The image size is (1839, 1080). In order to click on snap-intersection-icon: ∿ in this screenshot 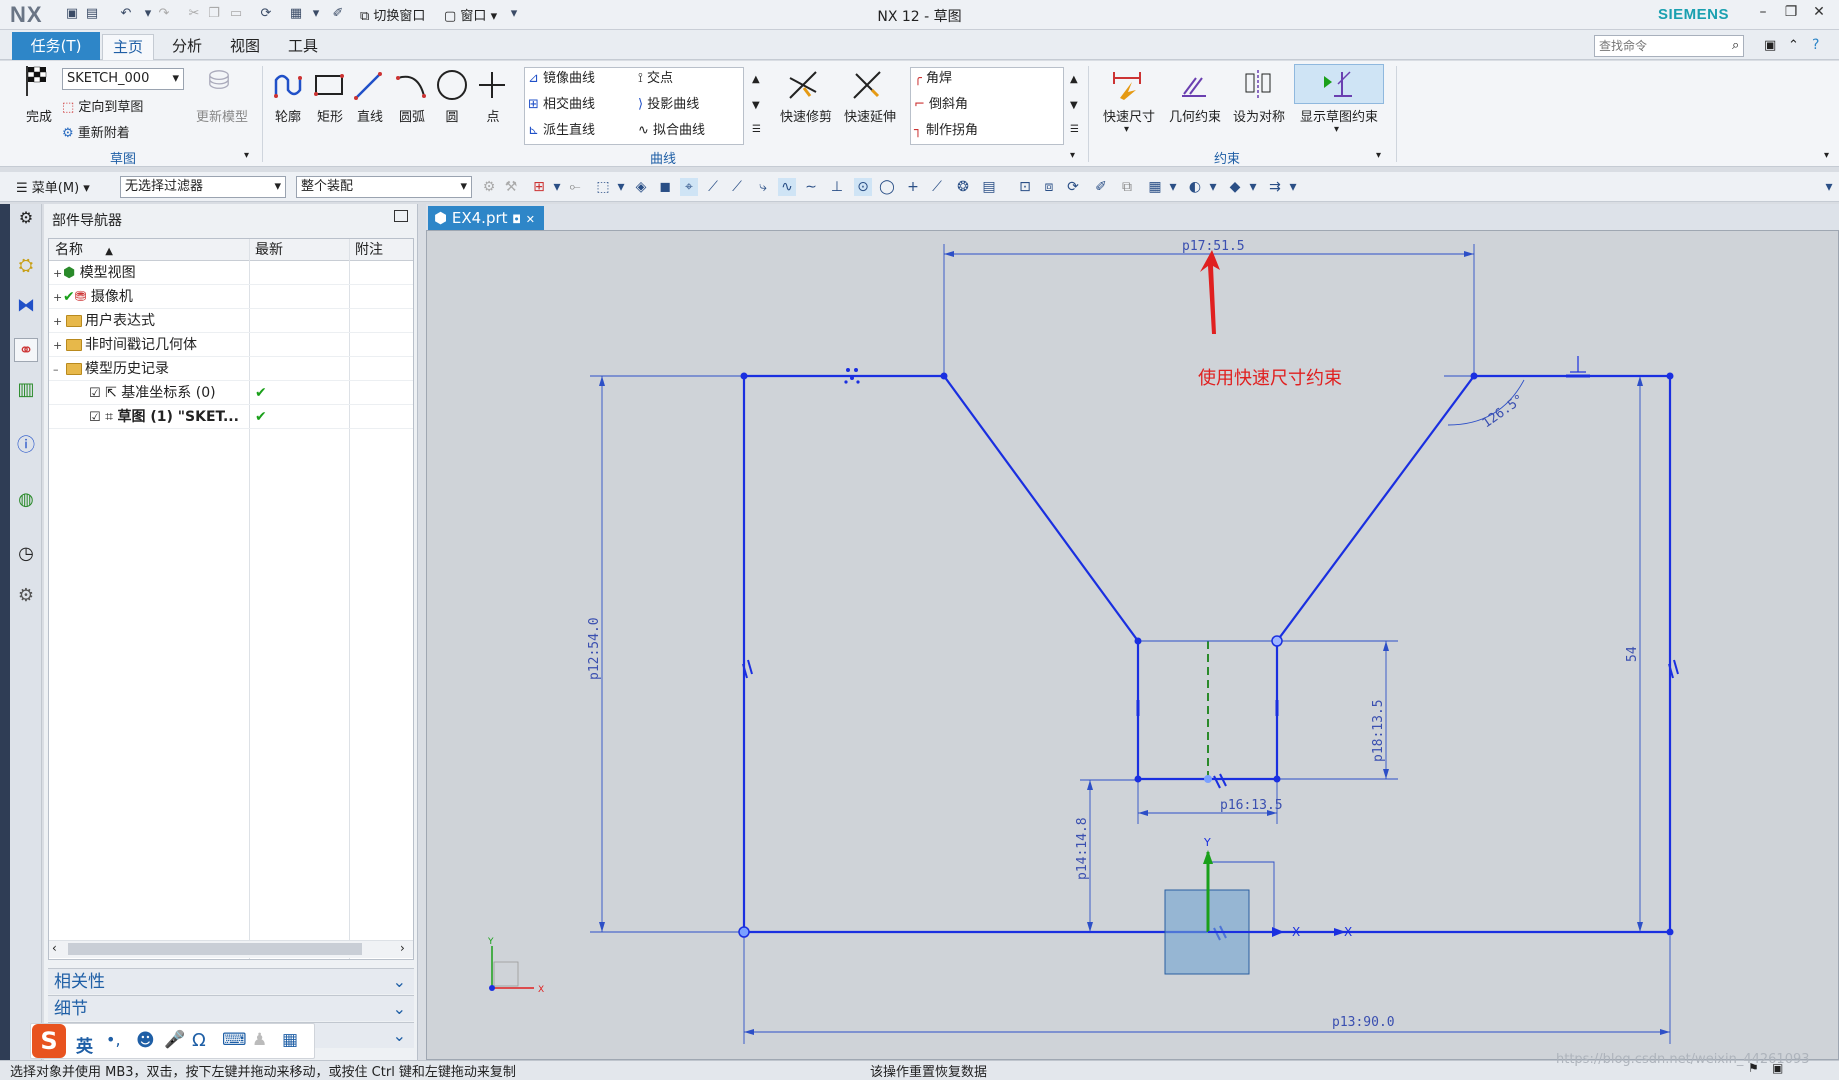, I will do `click(787, 187)`.